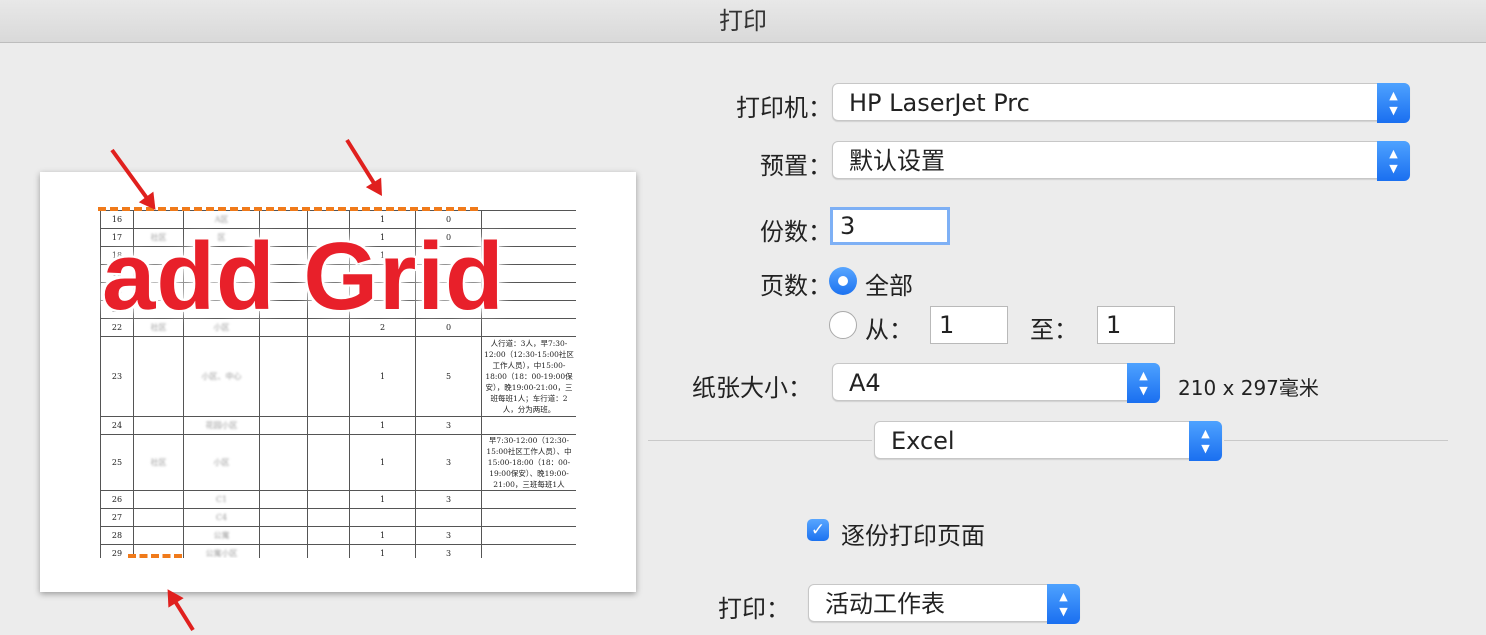  Describe the element at coordinates (865, 383) in the screenshot. I see `paper-size-value: A4` at that location.